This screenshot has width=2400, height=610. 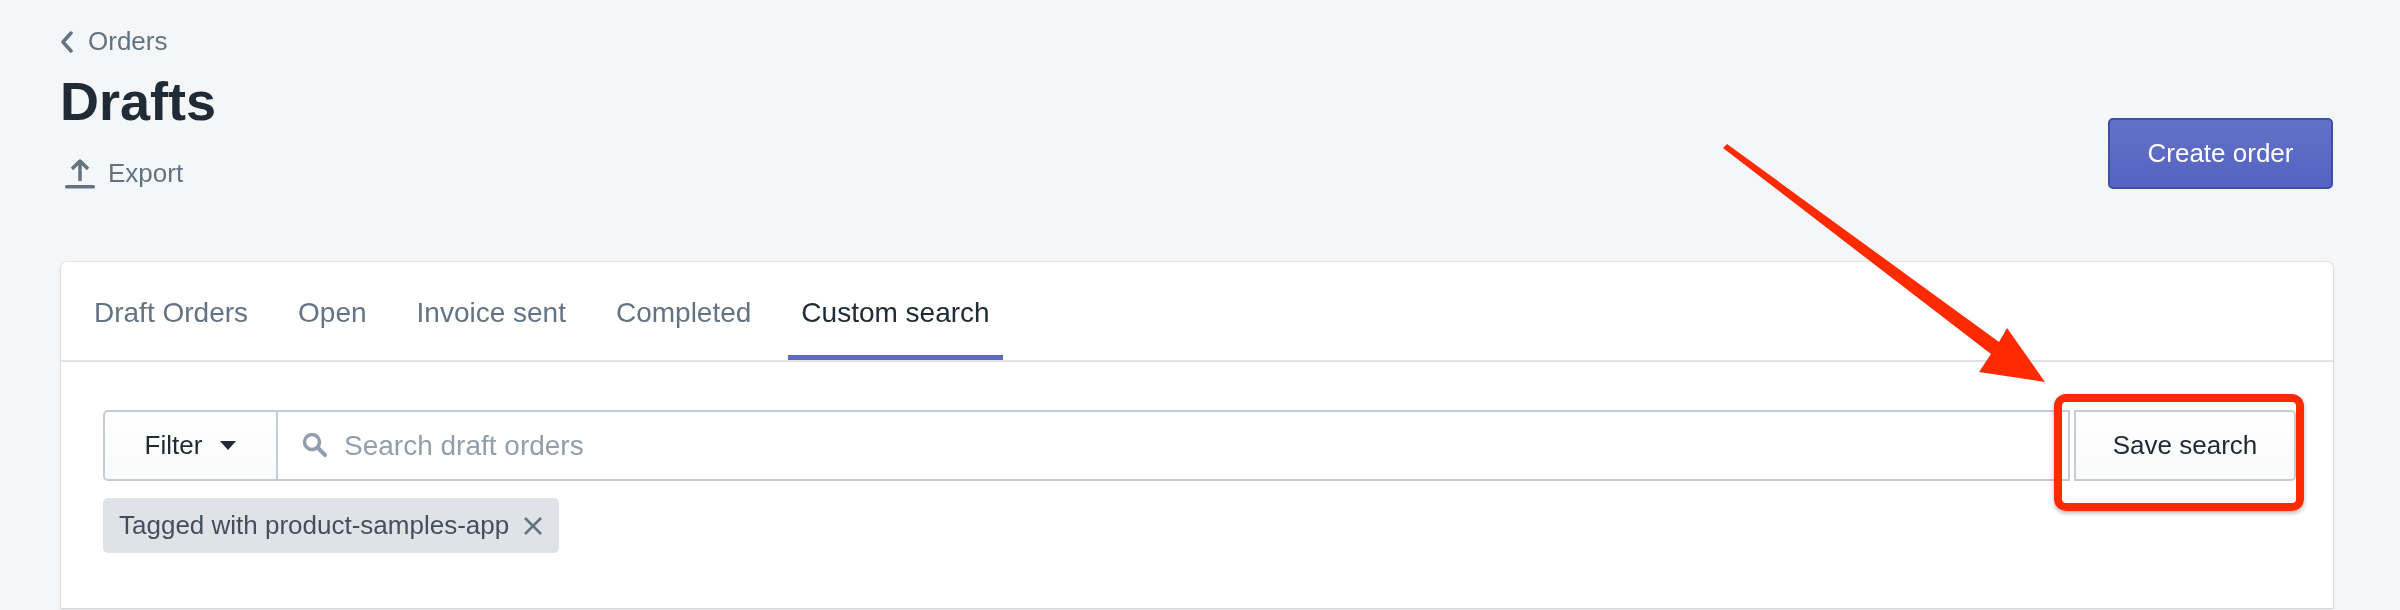 What do you see at coordinates (2220, 153) in the screenshot?
I see `create-order-button: Create order` at bounding box center [2220, 153].